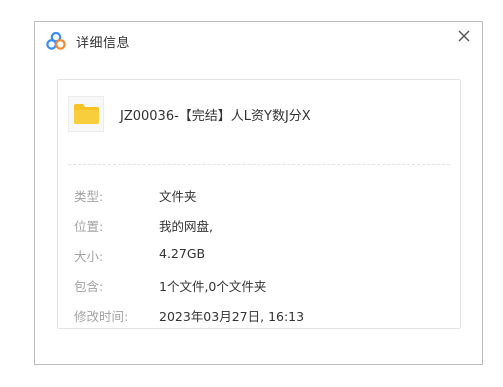 The height and width of the screenshot is (387, 503). What do you see at coordinates (178, 196) in the screenshot?
I see `detail-value: 文件夹` at bounding box center [178, 196].